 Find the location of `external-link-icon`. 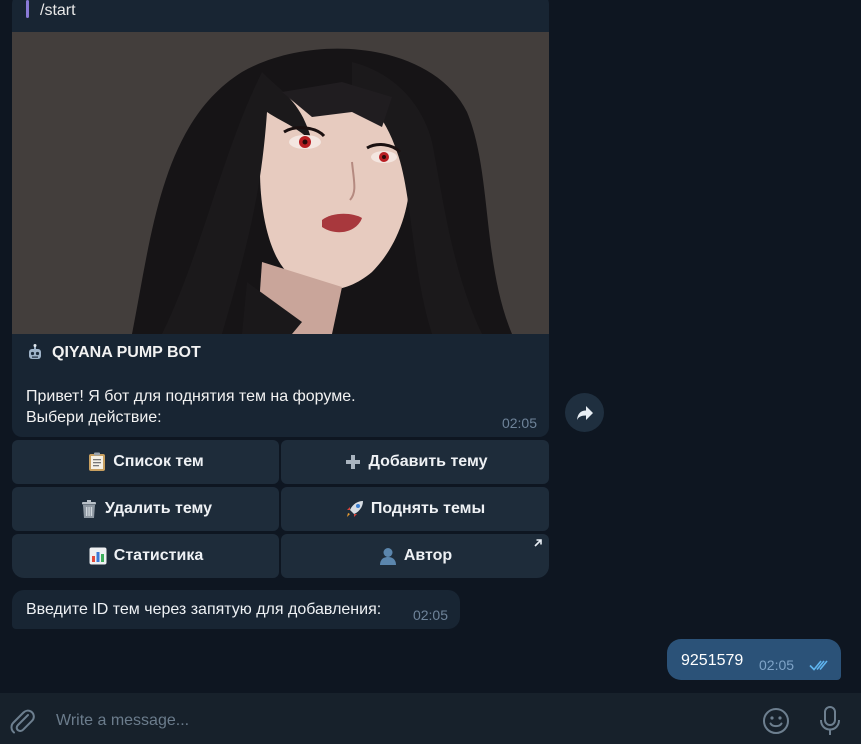

external-link-icon is located at coordinates (538, 543).